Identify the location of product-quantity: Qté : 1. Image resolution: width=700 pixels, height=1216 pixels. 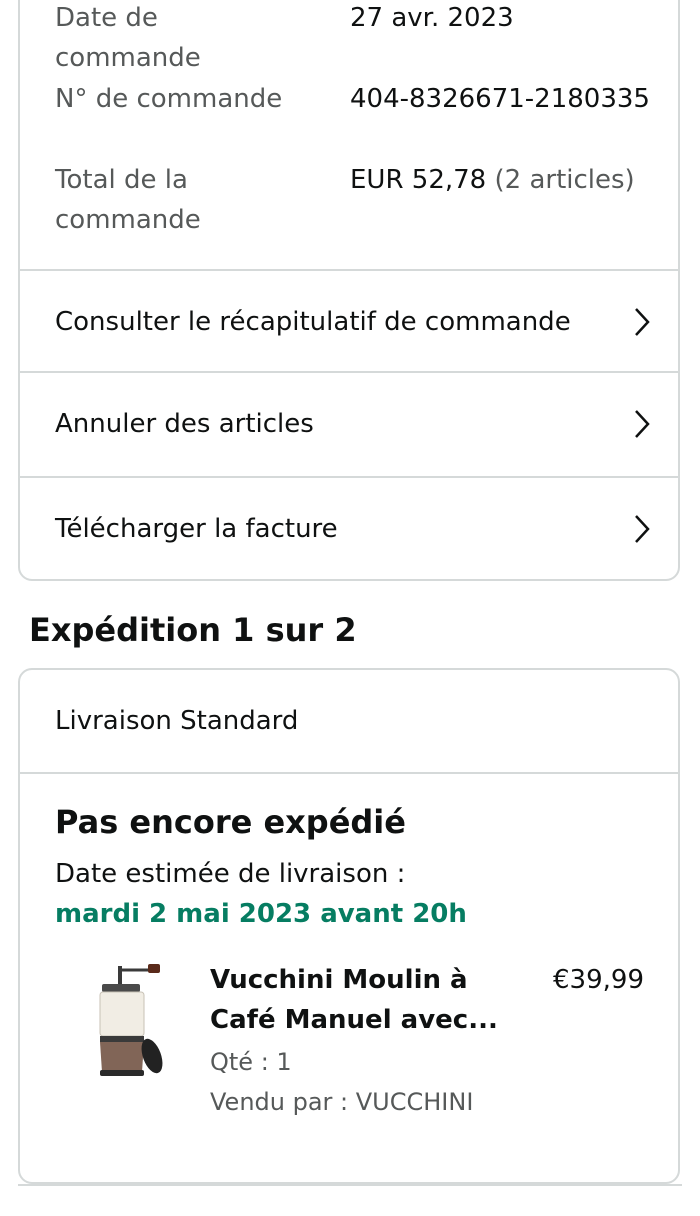
(251, 1062).